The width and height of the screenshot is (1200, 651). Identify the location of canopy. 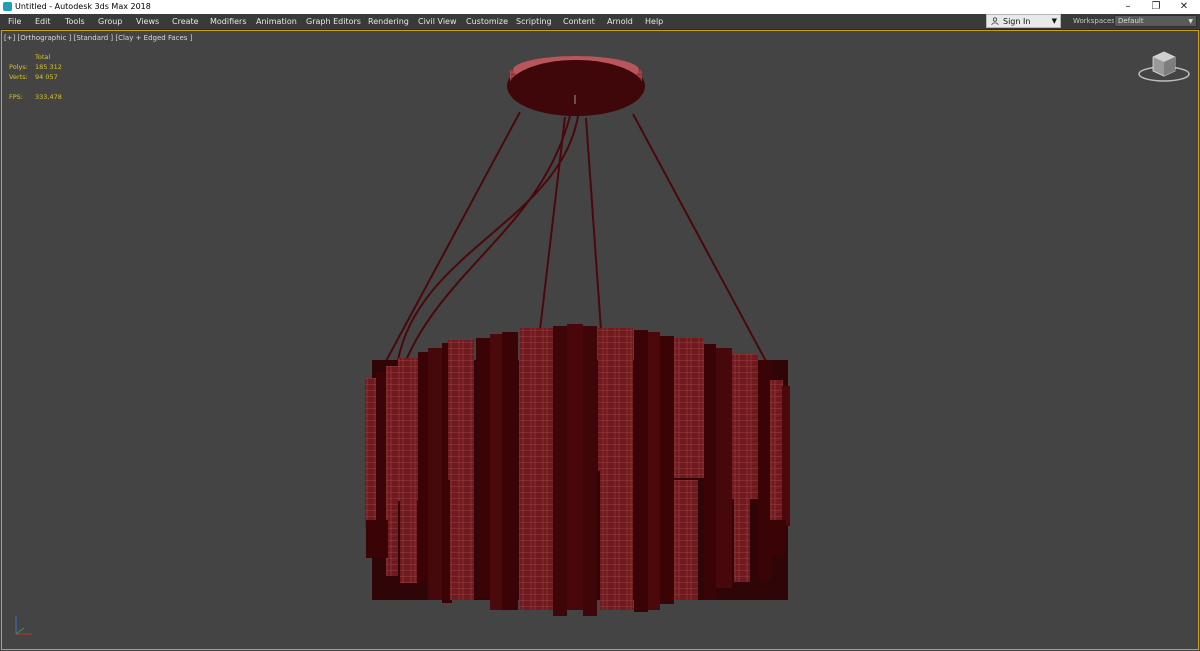
(576, 86).